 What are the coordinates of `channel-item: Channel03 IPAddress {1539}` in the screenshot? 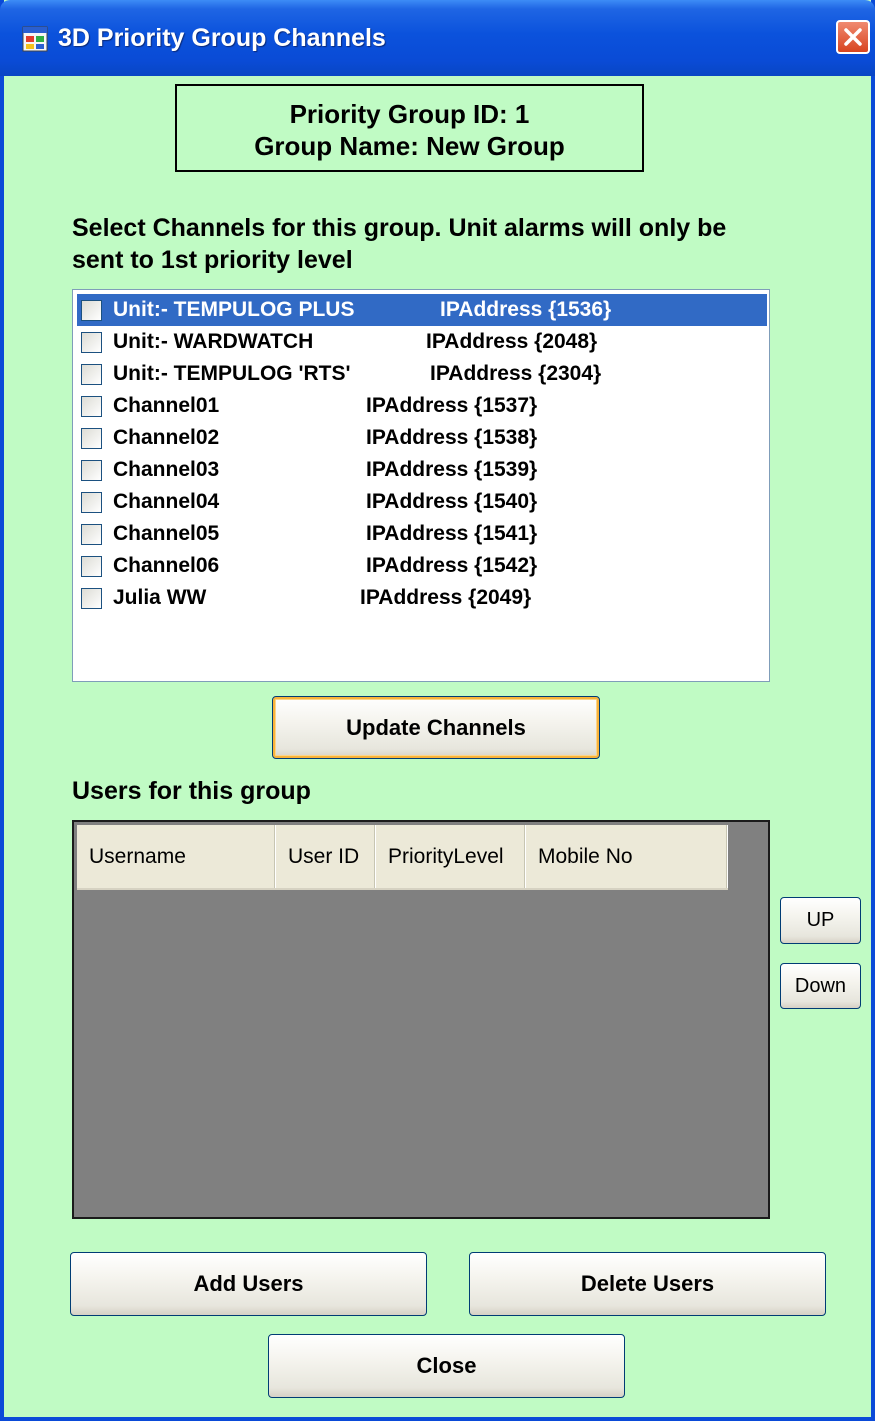 It's located at (422, 470).